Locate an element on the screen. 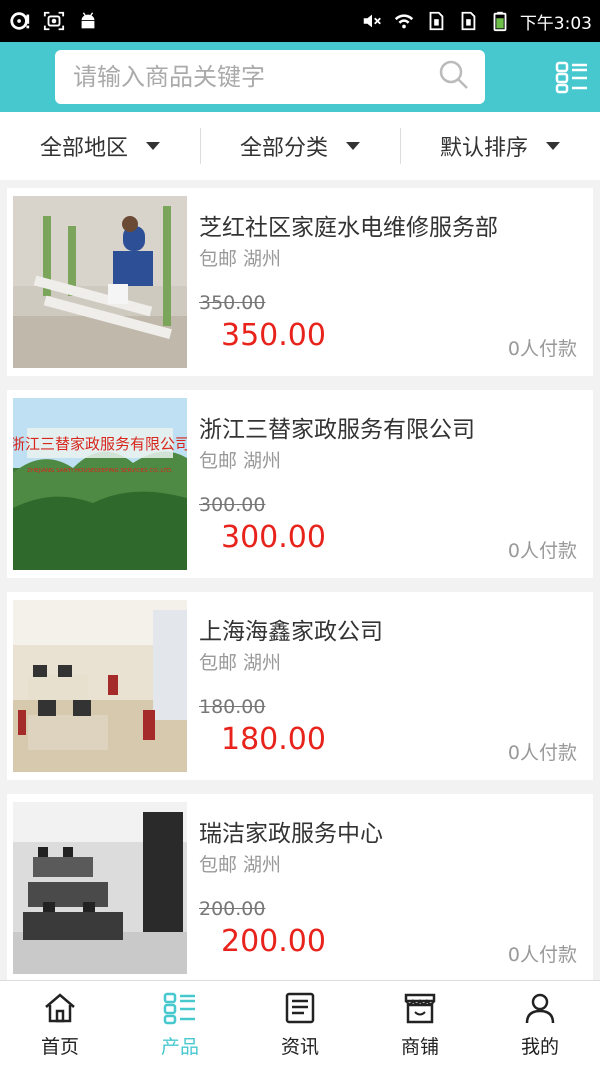 Image resolution: width=600 pixels, height=1067 pixels. user-icon is located at coordinates (540, 1008).